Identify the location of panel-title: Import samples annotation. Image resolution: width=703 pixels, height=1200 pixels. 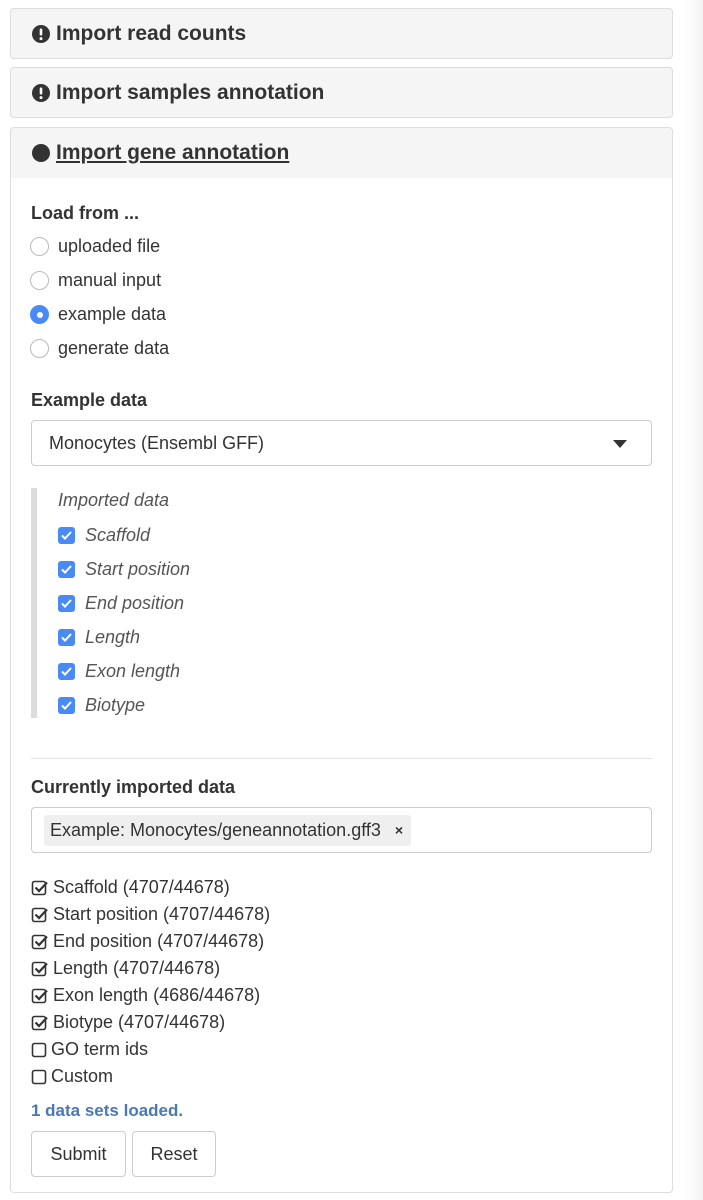
(190, 92).